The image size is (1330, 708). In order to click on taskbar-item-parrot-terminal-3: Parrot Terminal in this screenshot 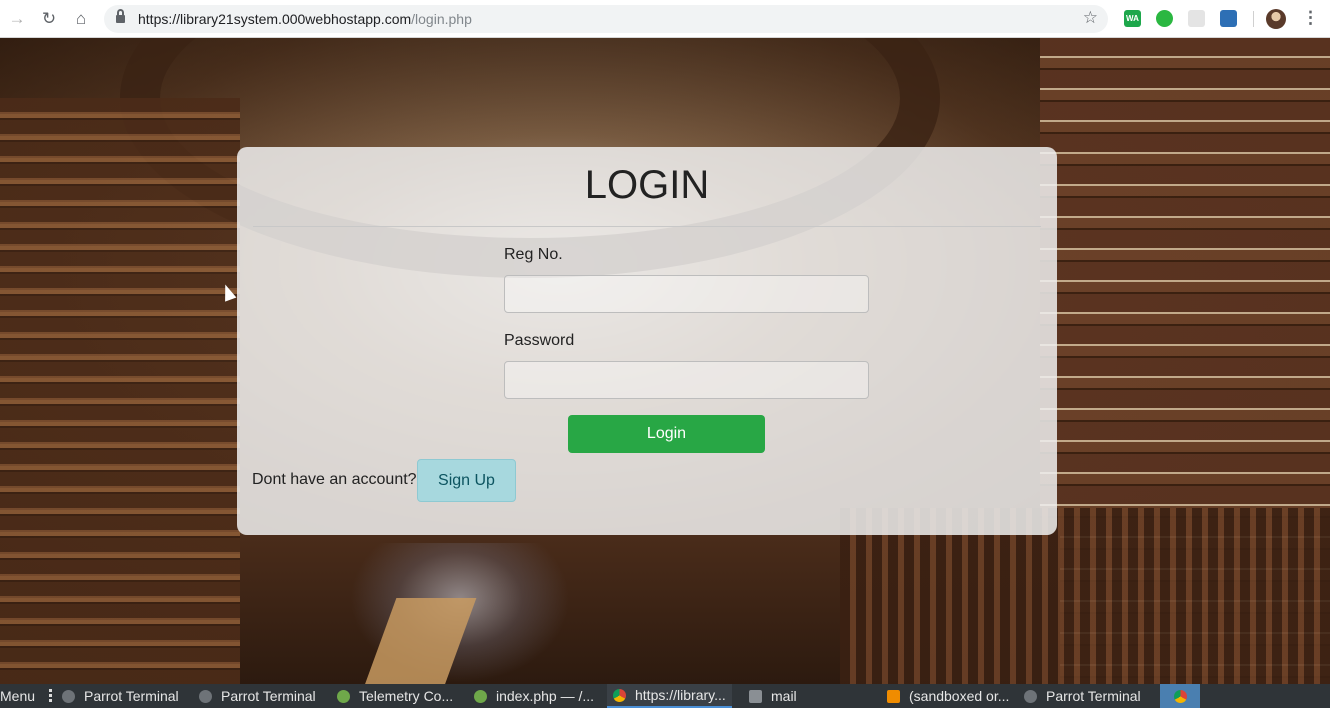, I will do `click(1082, 696)`.